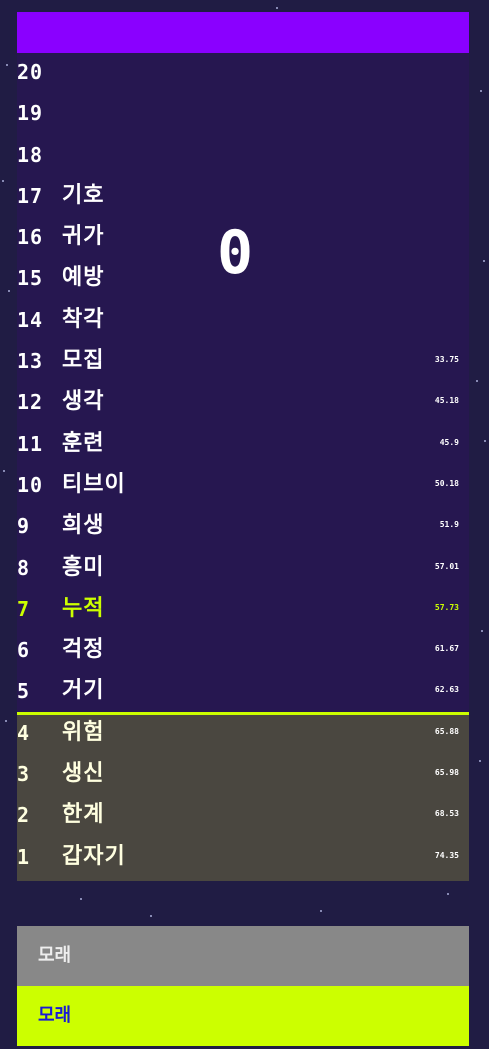 The height and width of the screenshot is (1049, 489). I want to click on row-number: 5, so click(24, 691).